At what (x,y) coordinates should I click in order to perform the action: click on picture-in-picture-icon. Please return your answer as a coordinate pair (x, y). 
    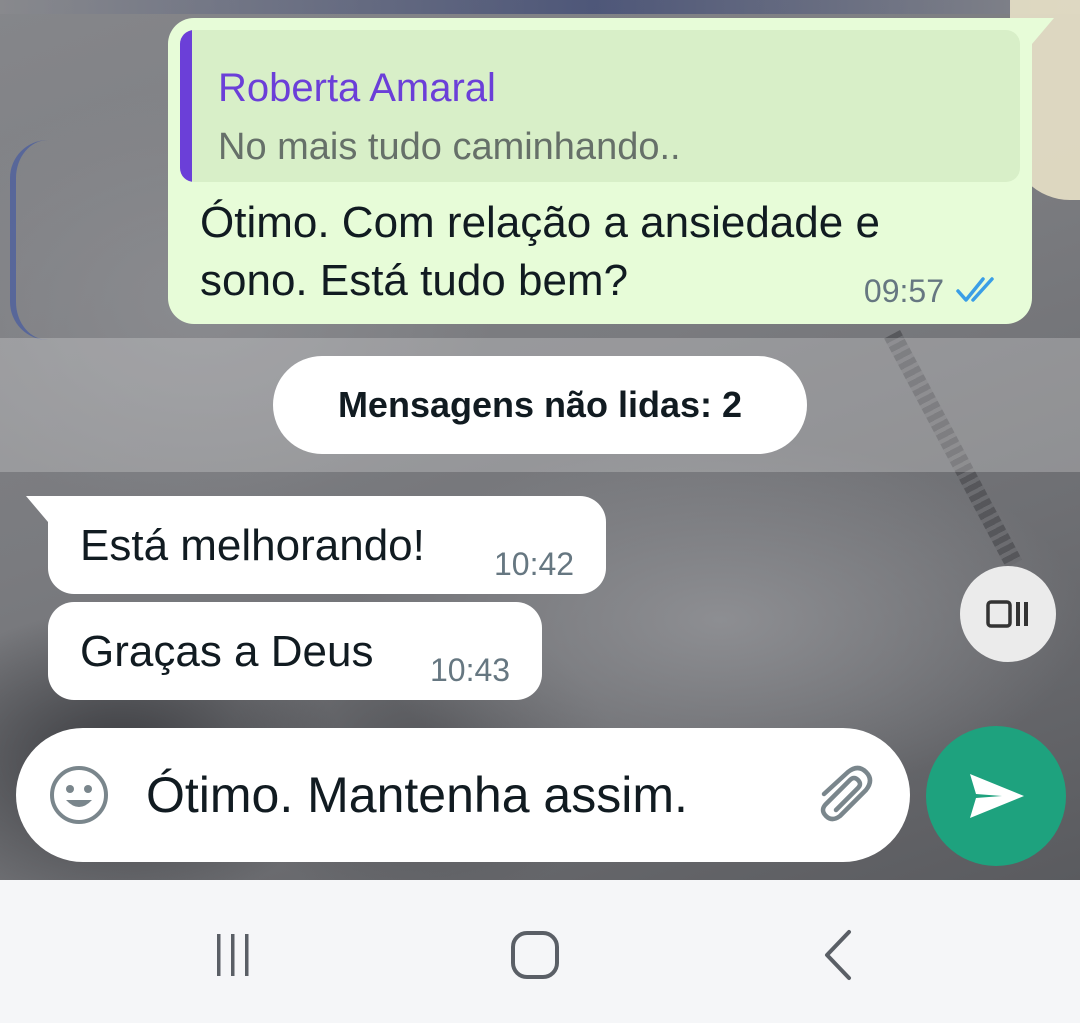
    Looking at the image, I should click on (1007, 614).